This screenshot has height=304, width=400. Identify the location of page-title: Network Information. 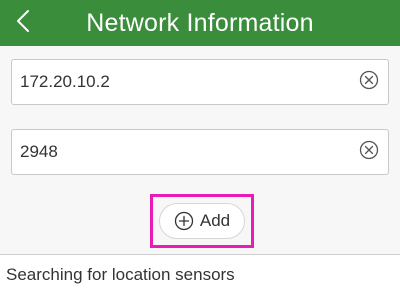
(200, 22).